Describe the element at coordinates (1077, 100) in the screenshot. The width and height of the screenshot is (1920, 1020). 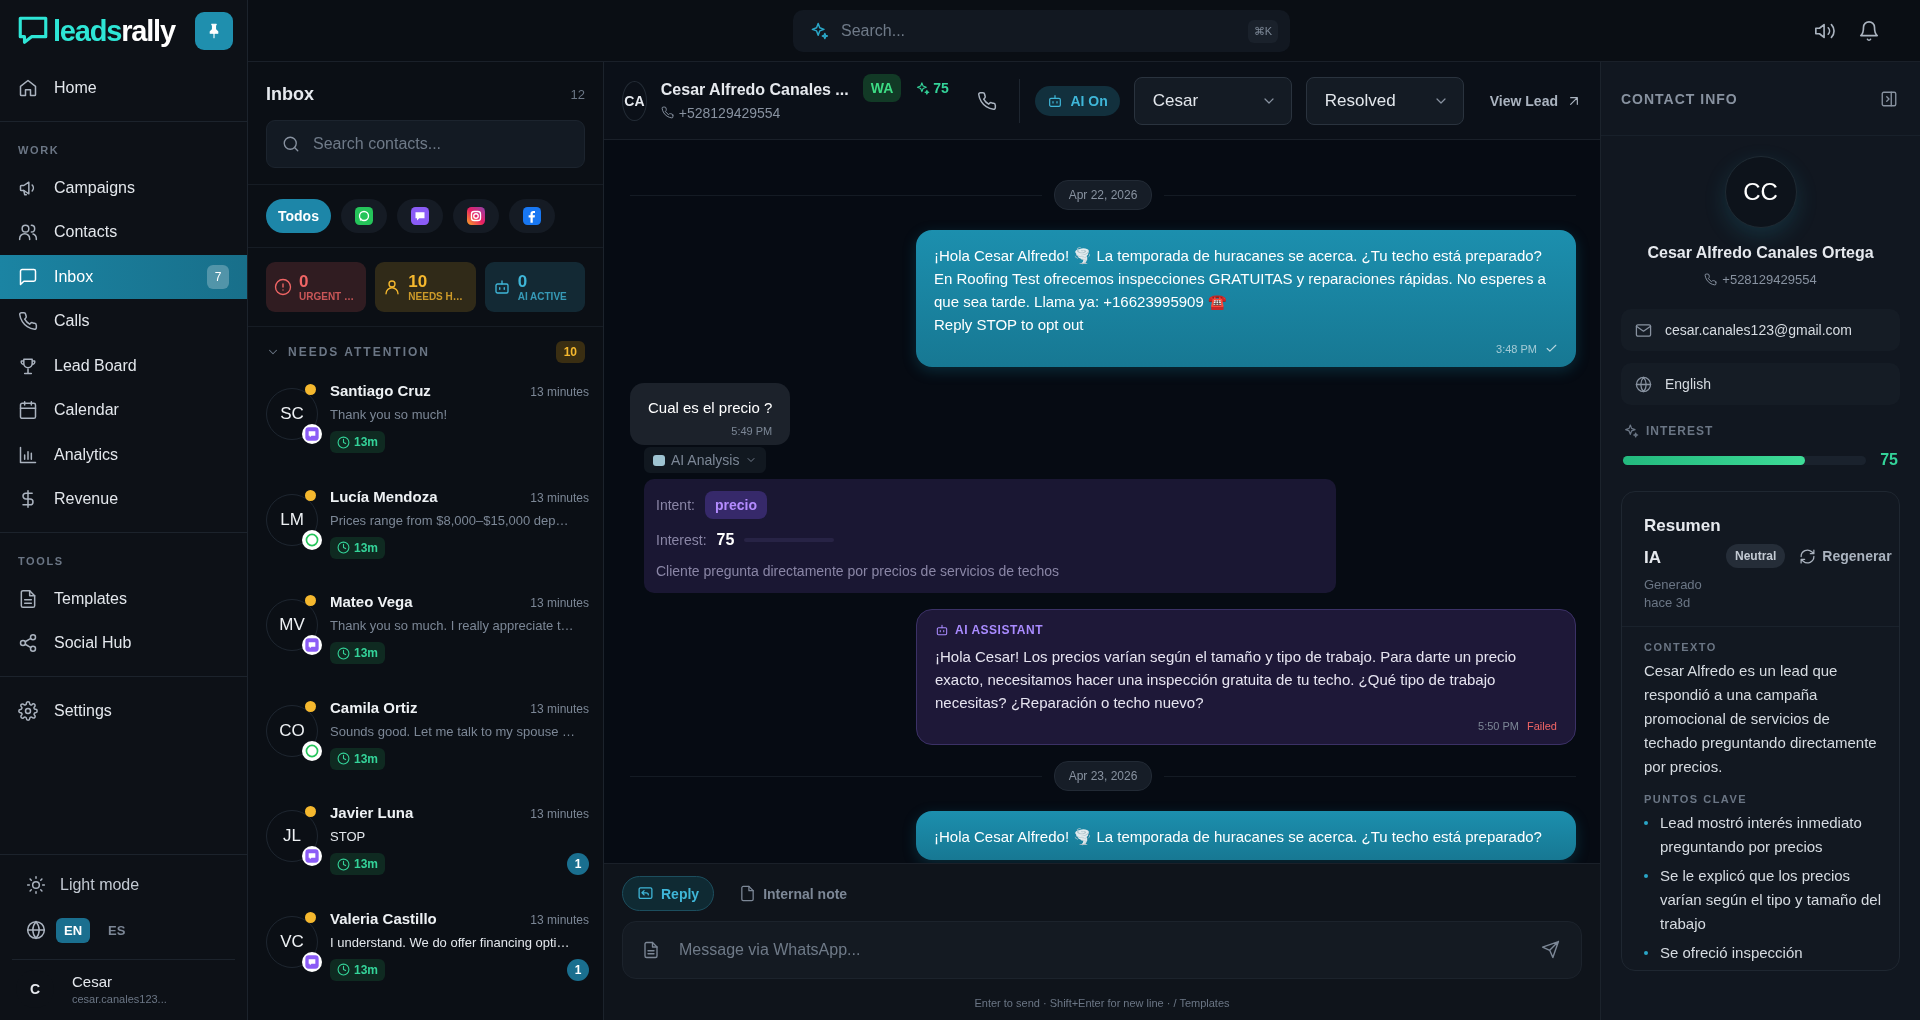
I see `ai-toggle: AI On` at that location.